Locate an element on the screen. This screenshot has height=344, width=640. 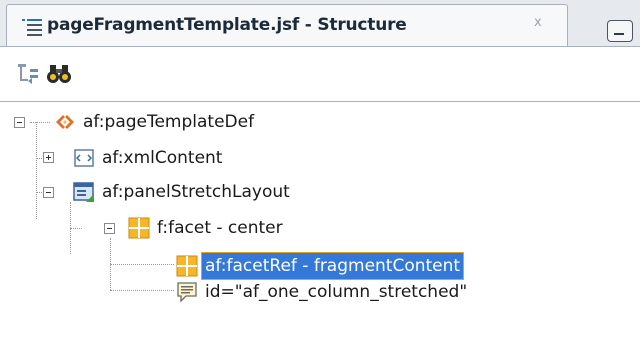
tree-node-label: af:panelStretchLayout is located at coordinates (196, 192).